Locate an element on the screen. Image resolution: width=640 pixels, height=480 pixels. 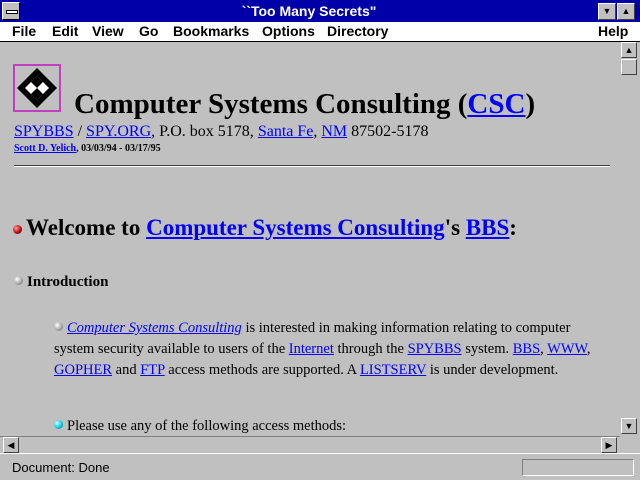
menu-edit: Edit is located at coordinates (65, 31).